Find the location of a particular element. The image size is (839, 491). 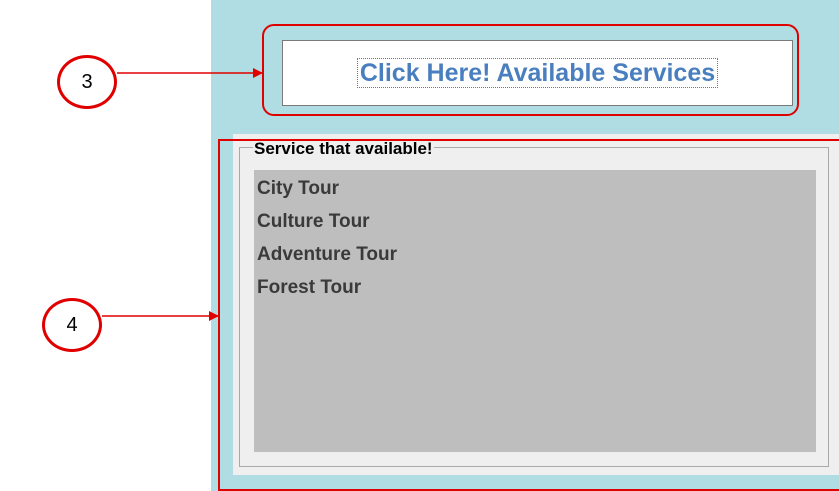

annotation-callout-3: 3 is located at coordinates (87, 82).